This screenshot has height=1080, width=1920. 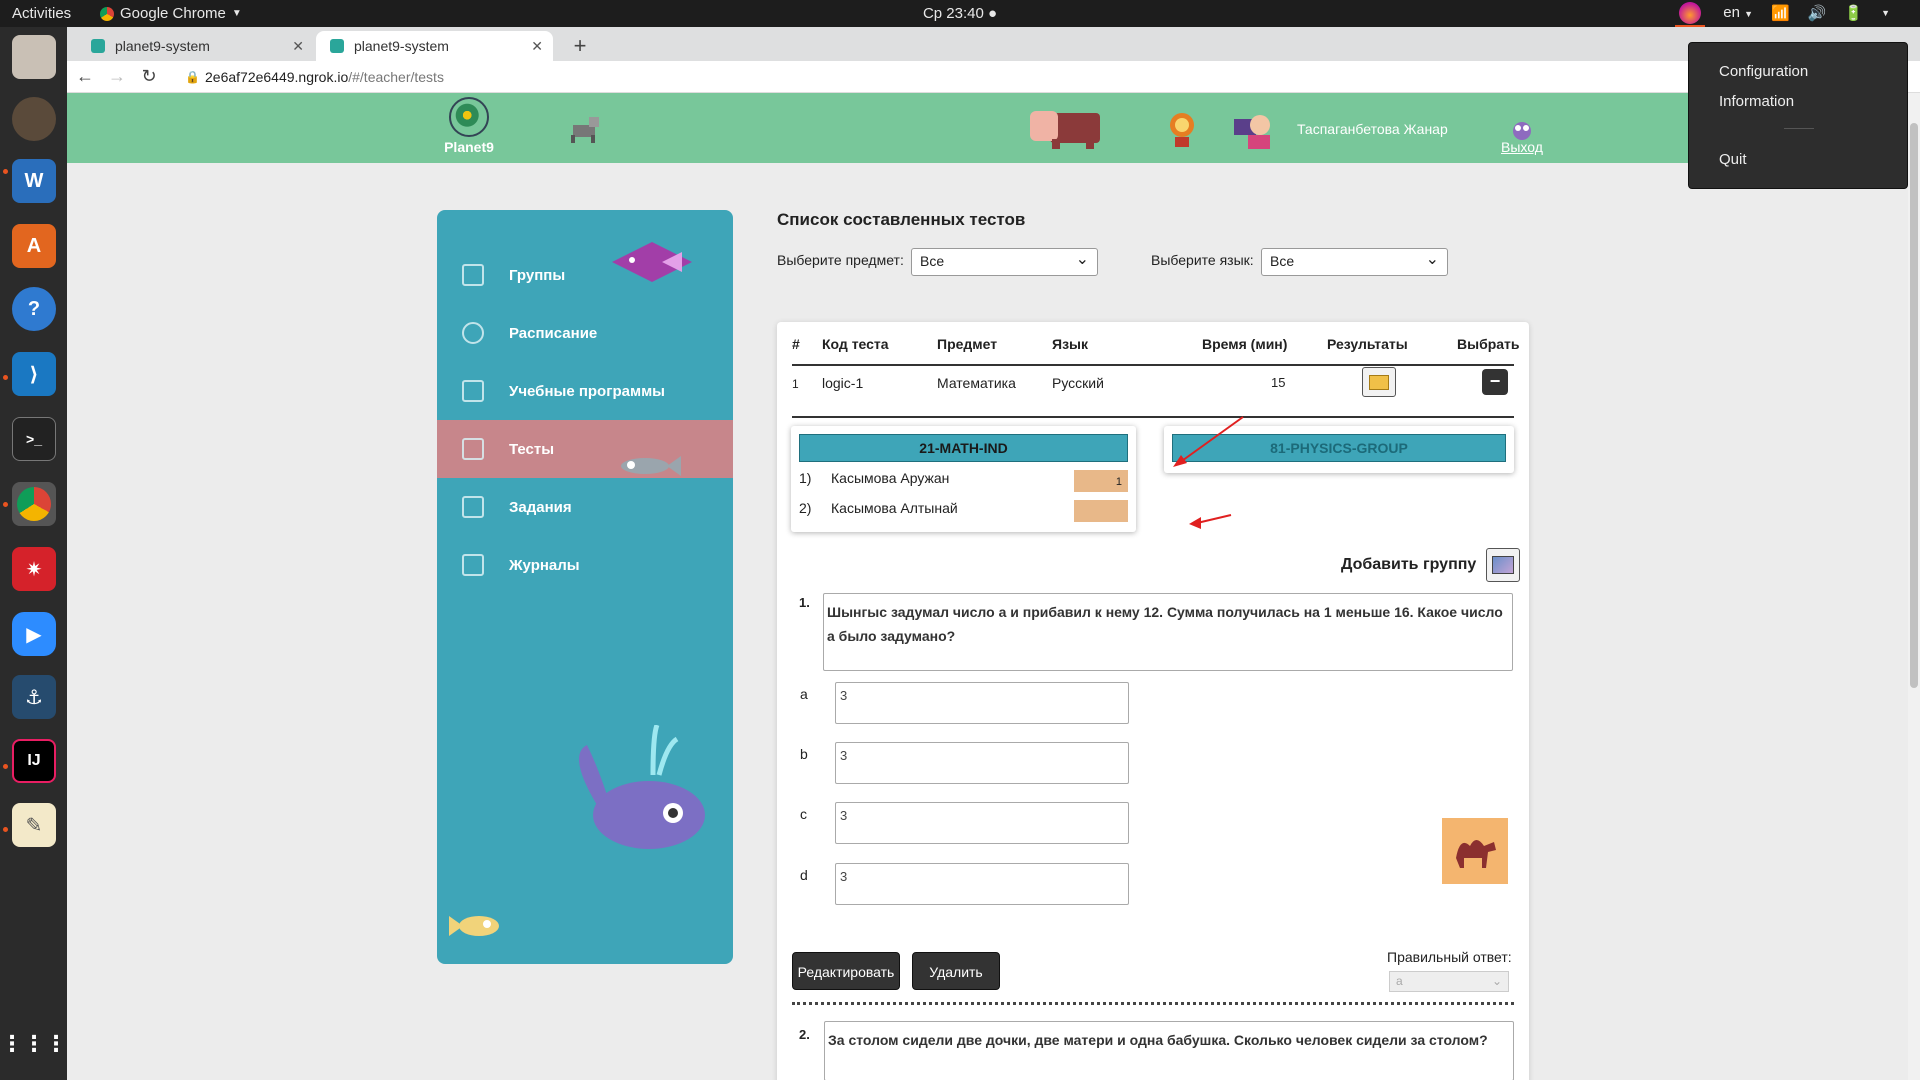 I want to click on student-score, so click(x=1101, y=511).